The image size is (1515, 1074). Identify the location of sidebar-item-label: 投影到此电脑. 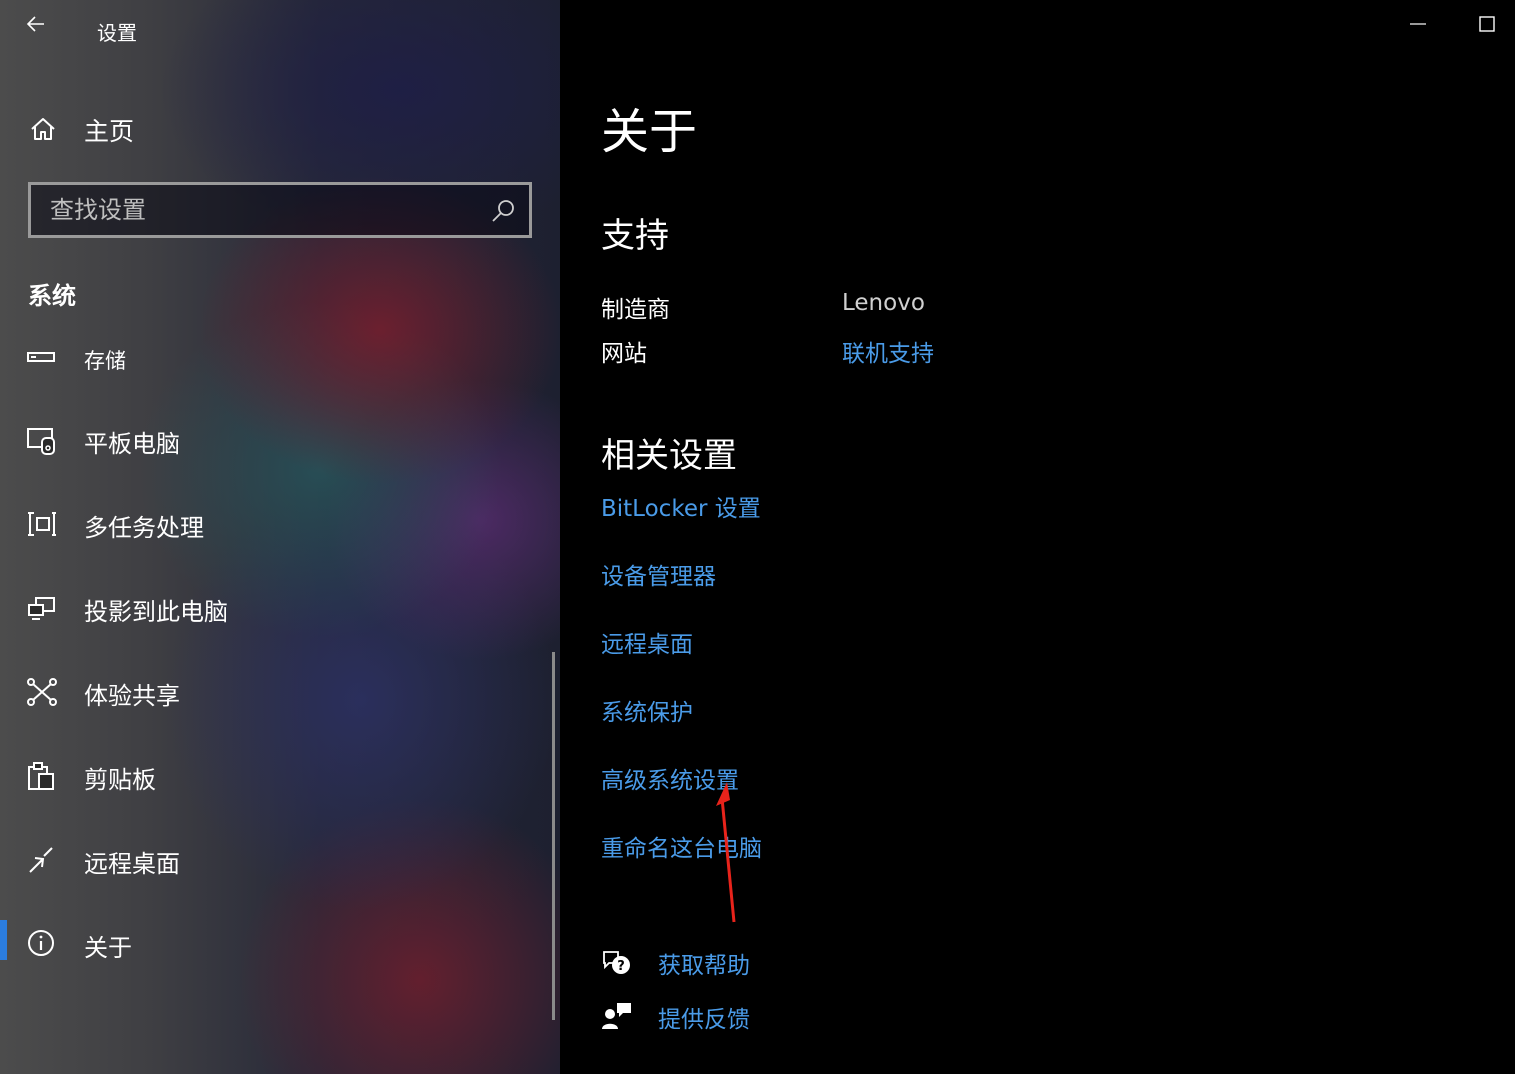
(156, 612).